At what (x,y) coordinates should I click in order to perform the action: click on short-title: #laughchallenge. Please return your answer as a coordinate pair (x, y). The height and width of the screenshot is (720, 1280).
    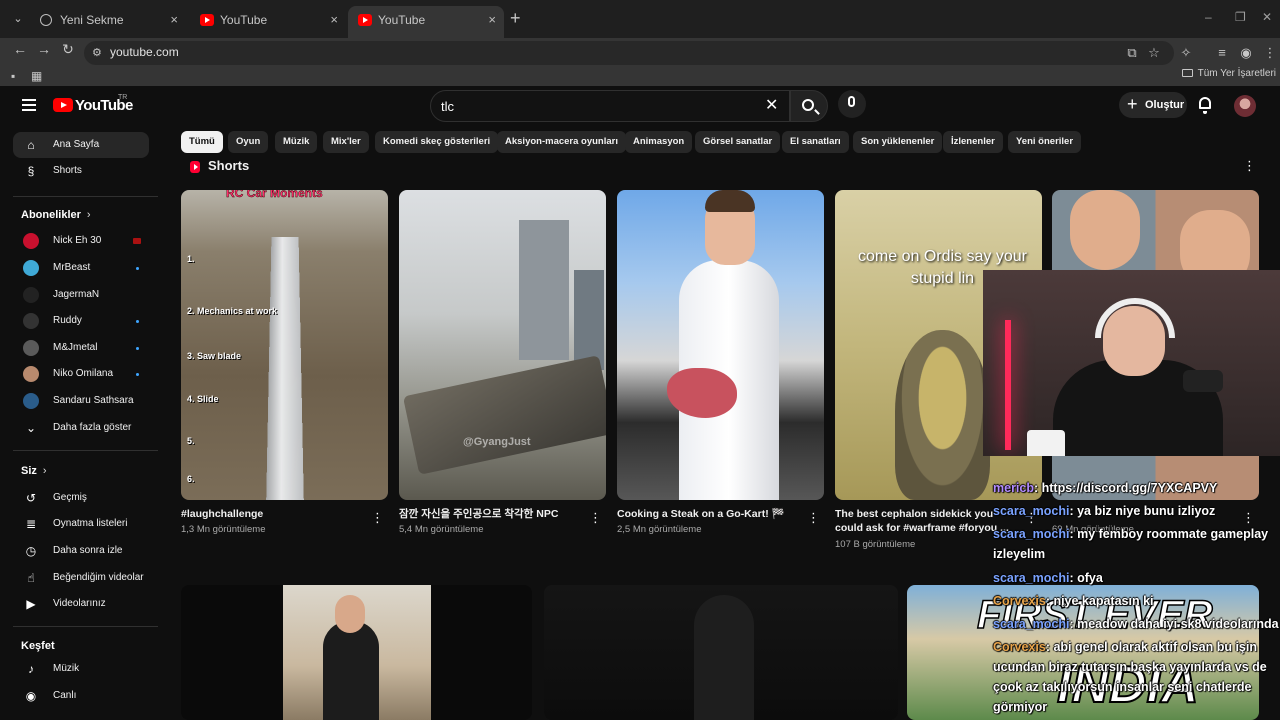
    Looking at the image, I should click on (271, 514).